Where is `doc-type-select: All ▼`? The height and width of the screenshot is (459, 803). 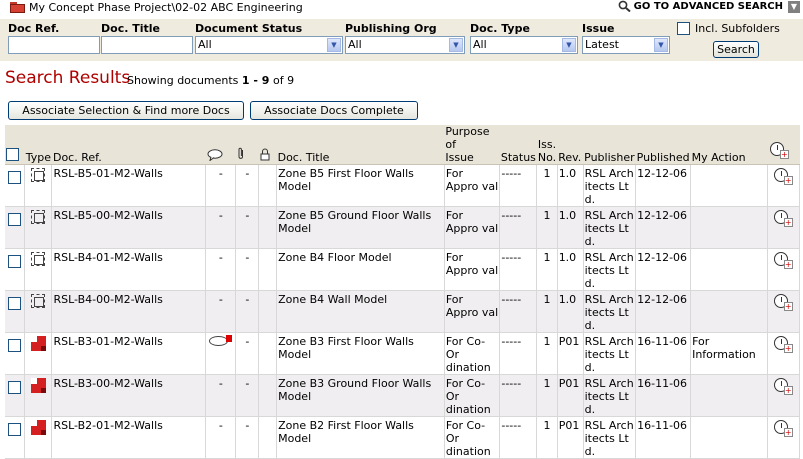 doc-type-select: All ▼ is located at coordinates (524, 45).